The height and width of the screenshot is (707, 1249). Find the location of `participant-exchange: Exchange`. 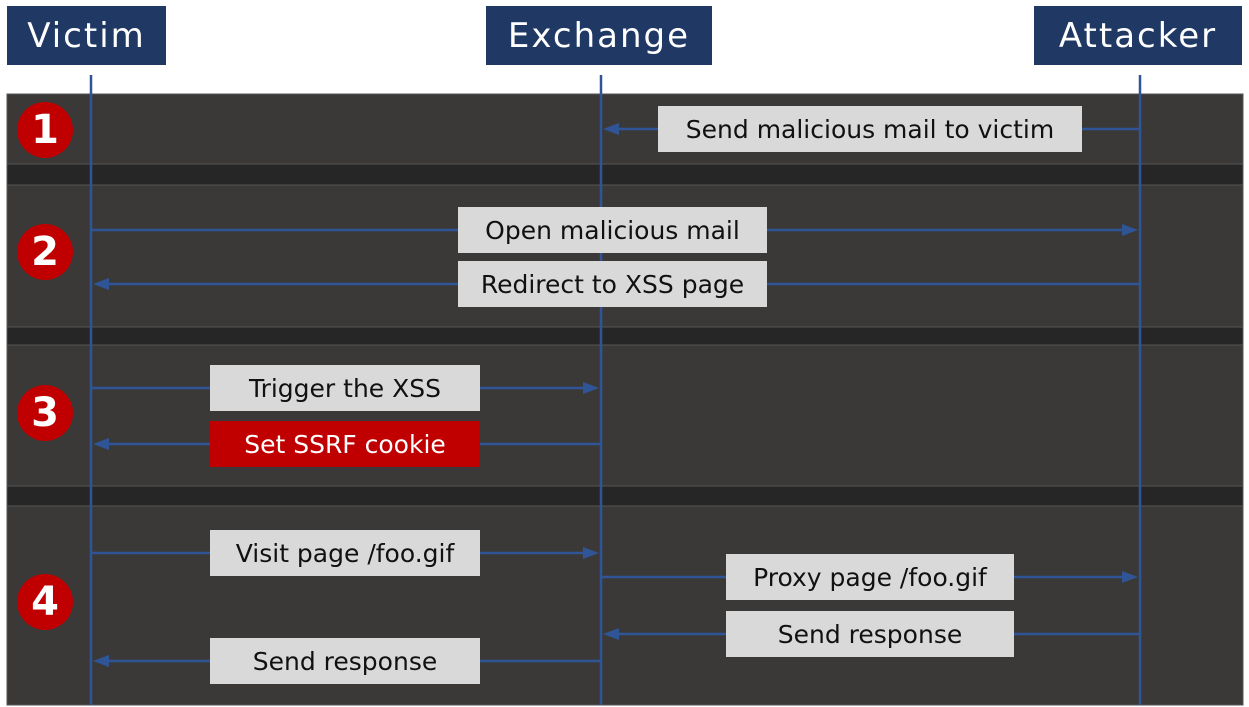

participant-exchange: Exchange is located at coordinates (599, 35).